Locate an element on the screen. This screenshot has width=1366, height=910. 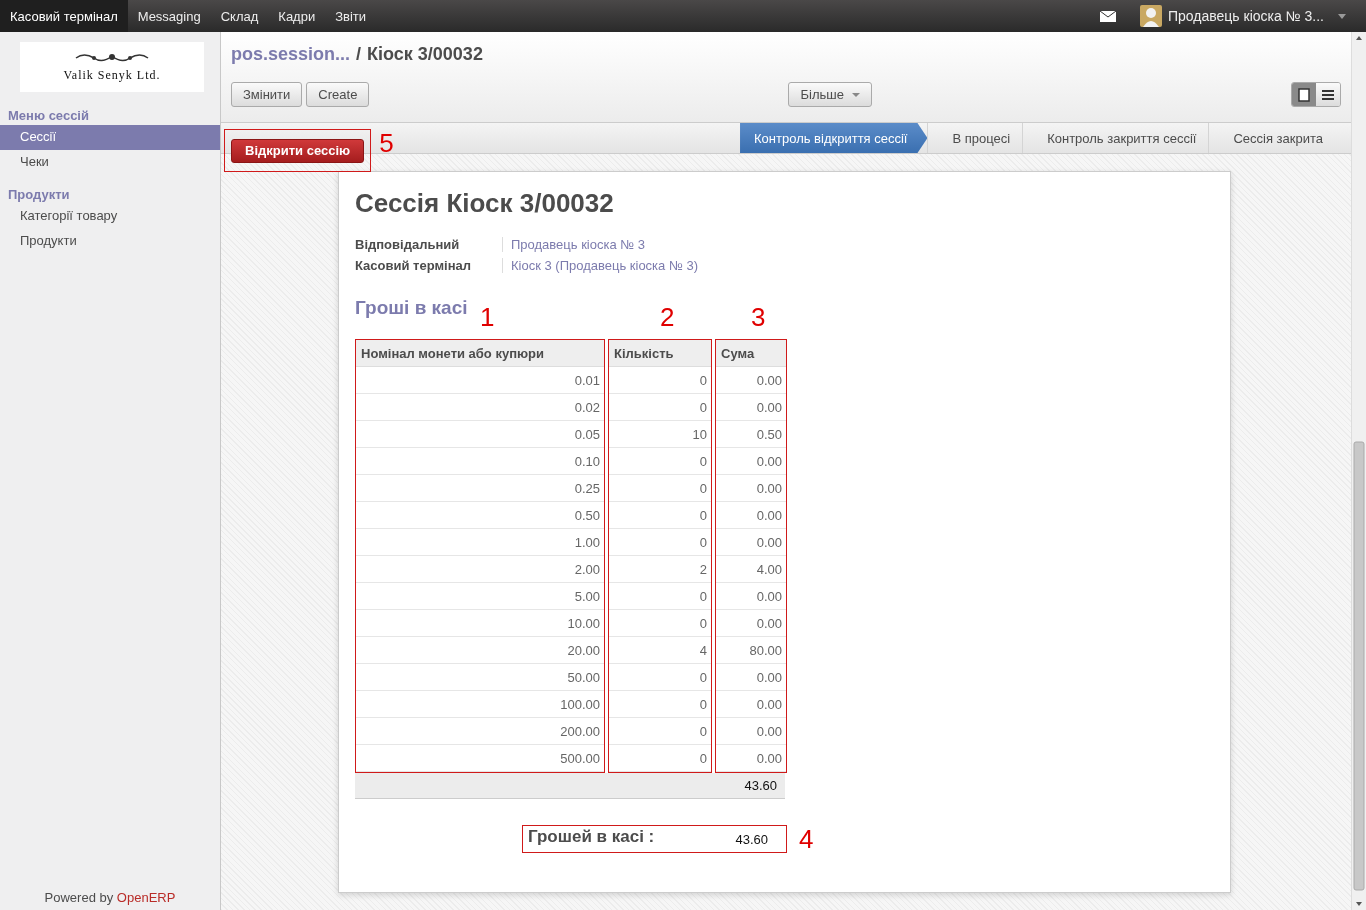
list-icon is located at coordinates (1328, 94).